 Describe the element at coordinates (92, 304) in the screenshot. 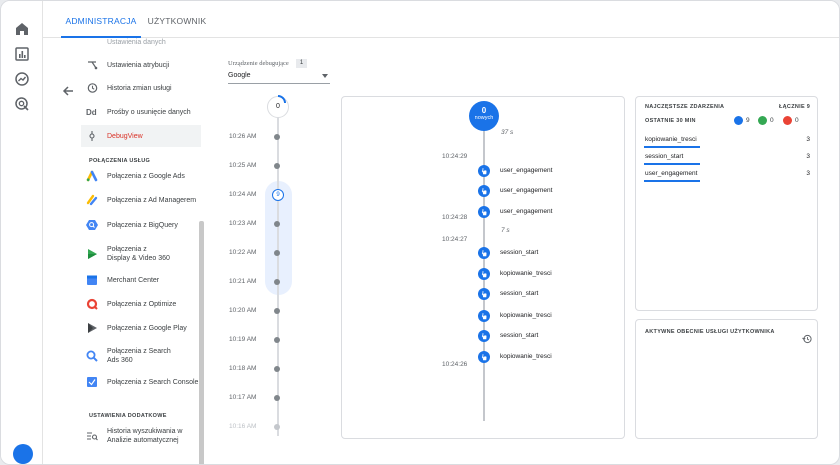

I see `optimize-icon` at that location.